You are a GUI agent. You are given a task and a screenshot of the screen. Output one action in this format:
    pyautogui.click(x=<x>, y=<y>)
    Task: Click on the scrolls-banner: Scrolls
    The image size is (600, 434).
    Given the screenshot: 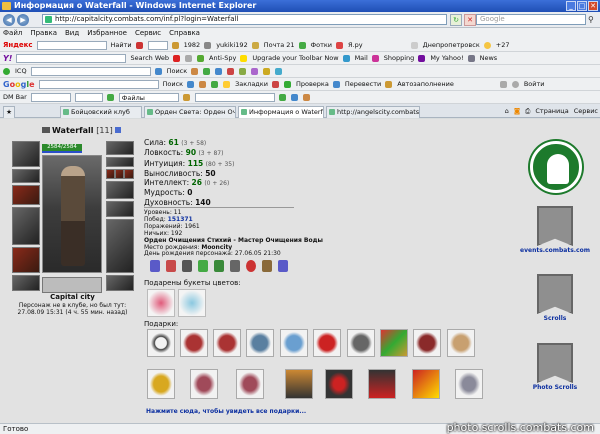 What is the action you would take?
    pyautogui.click(x=555, y=298)
    